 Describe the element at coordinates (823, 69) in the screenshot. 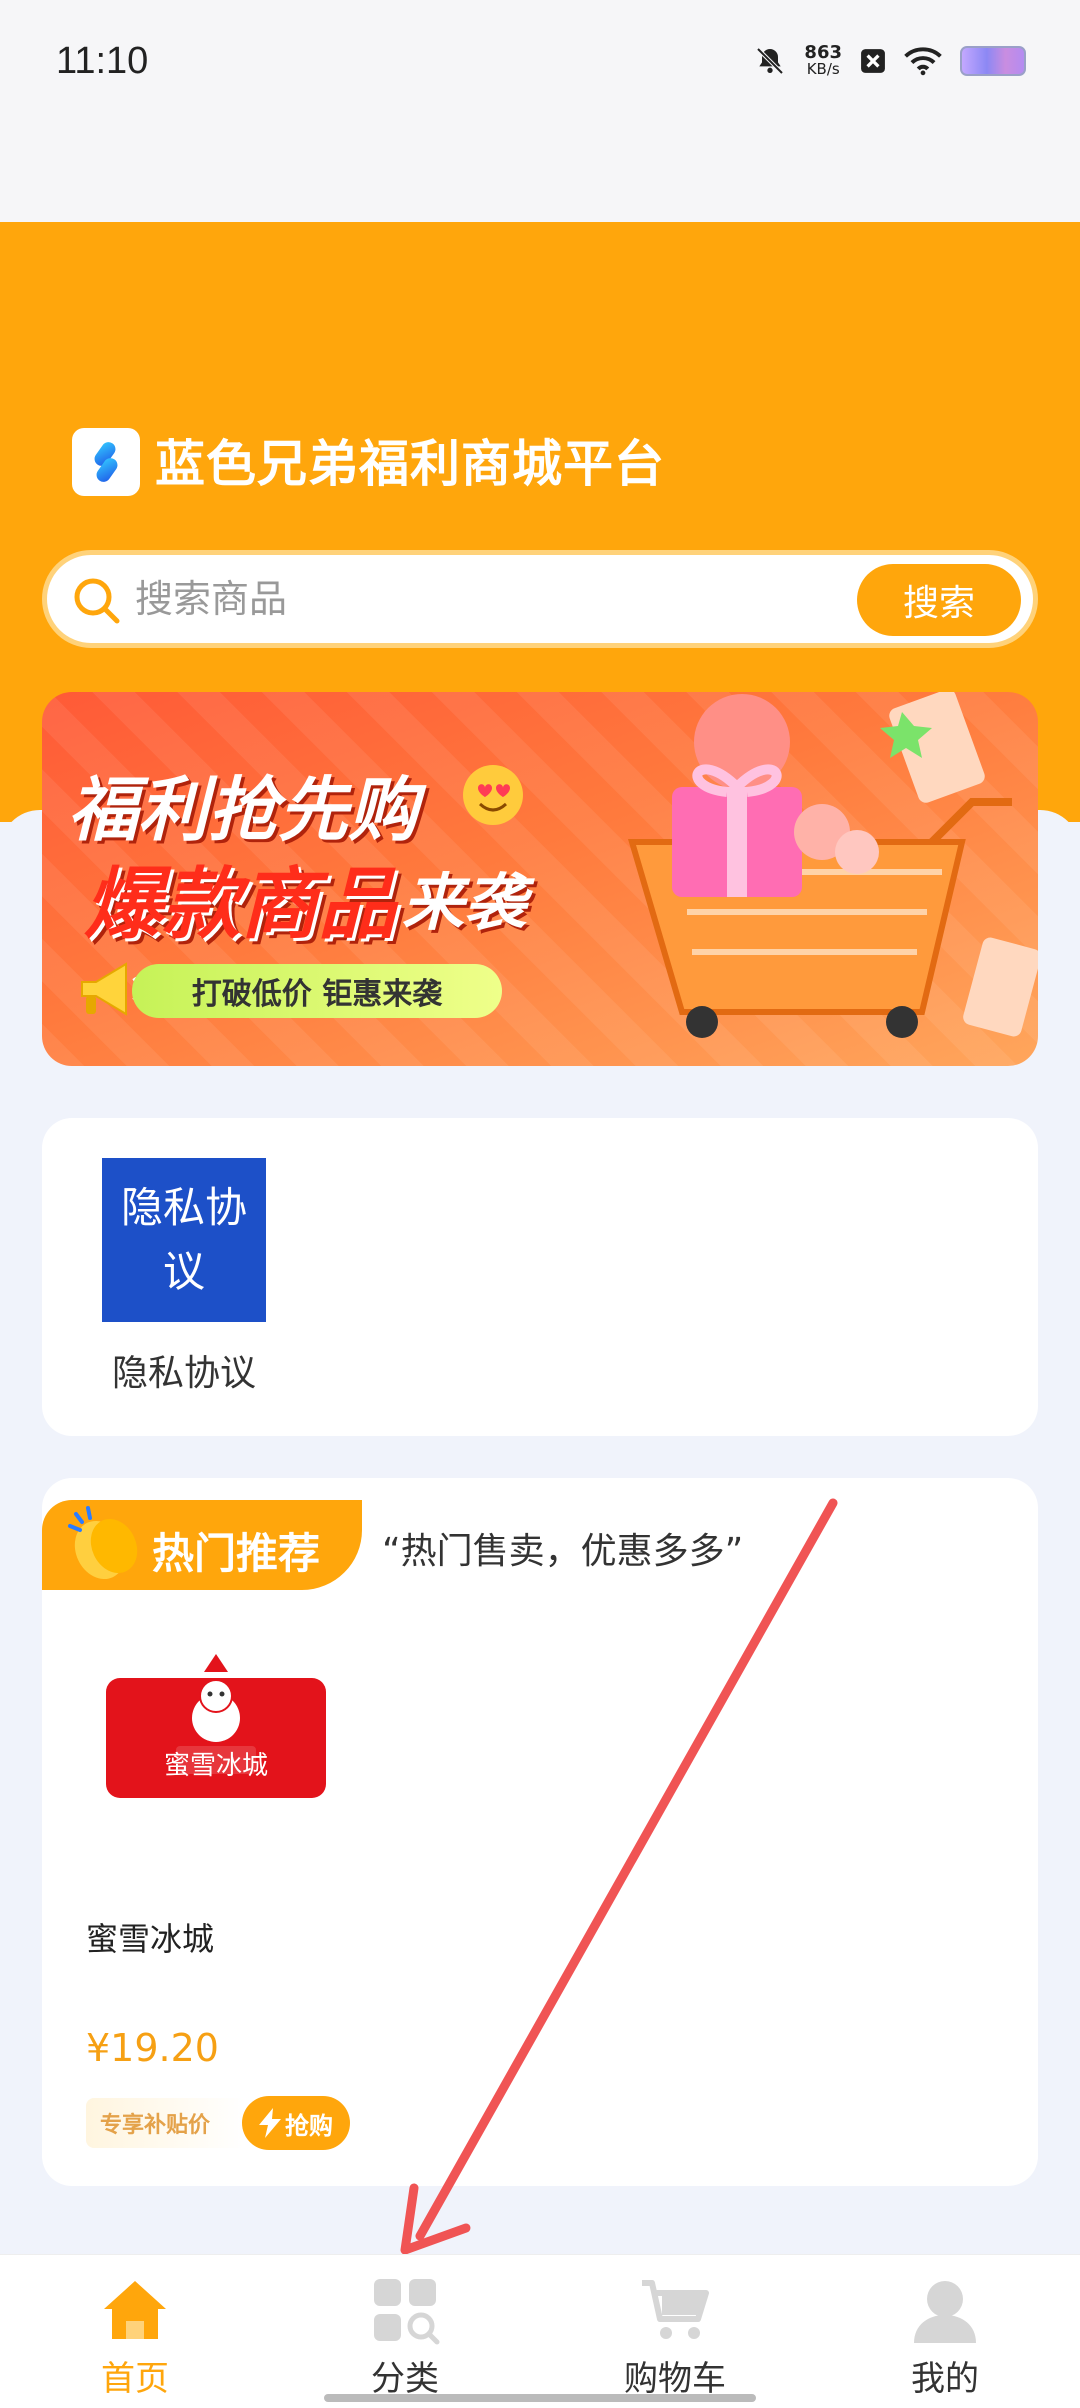

I see `net-speed-unit: KB/s` at that location.